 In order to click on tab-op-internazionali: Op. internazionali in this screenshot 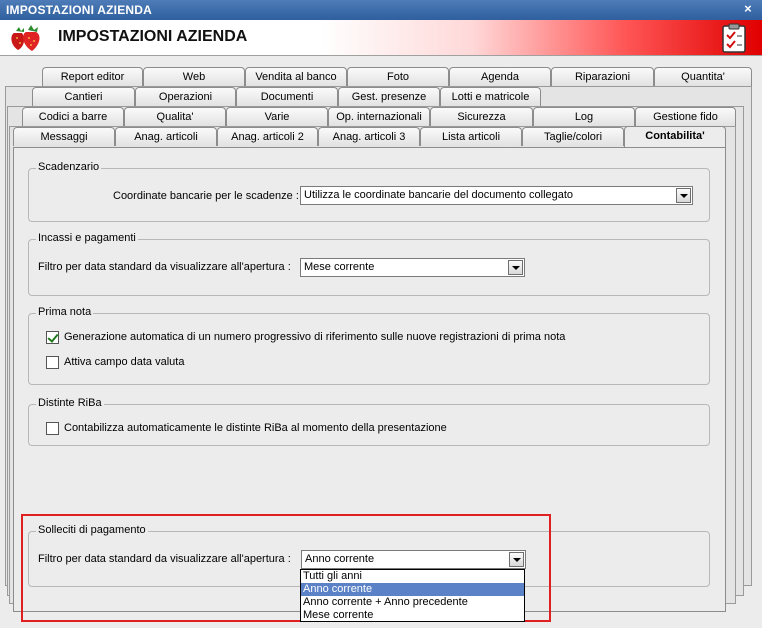, I will do `click(379, 116)`.